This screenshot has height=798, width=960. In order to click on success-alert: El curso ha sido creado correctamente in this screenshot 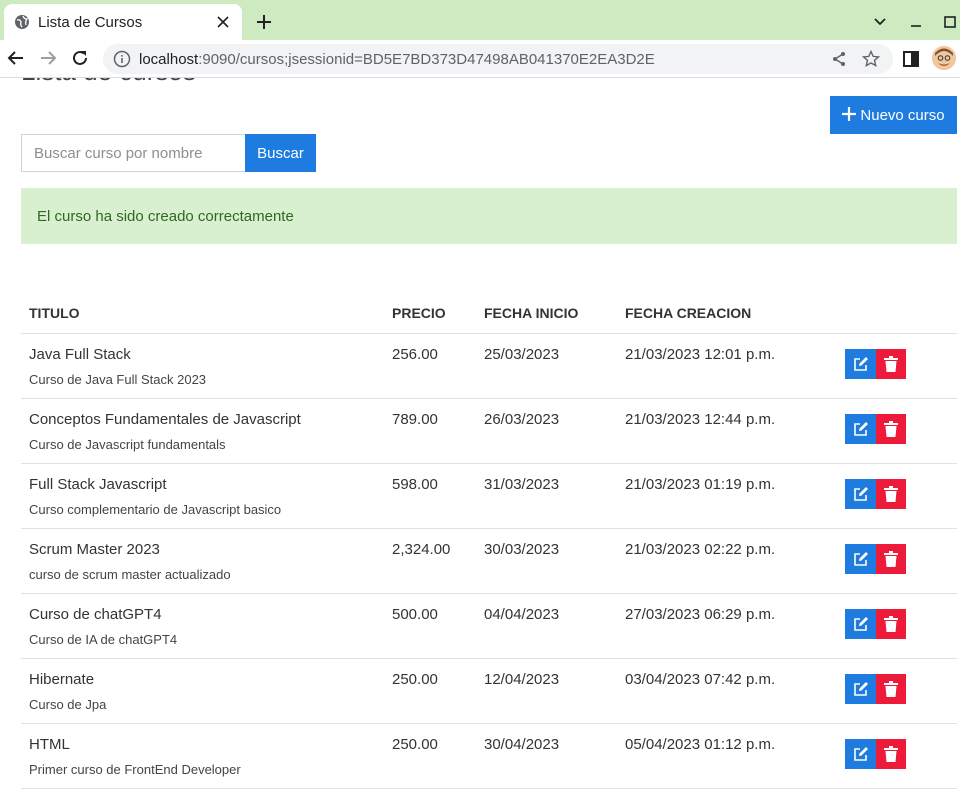, I will do `click(489, 216)`.